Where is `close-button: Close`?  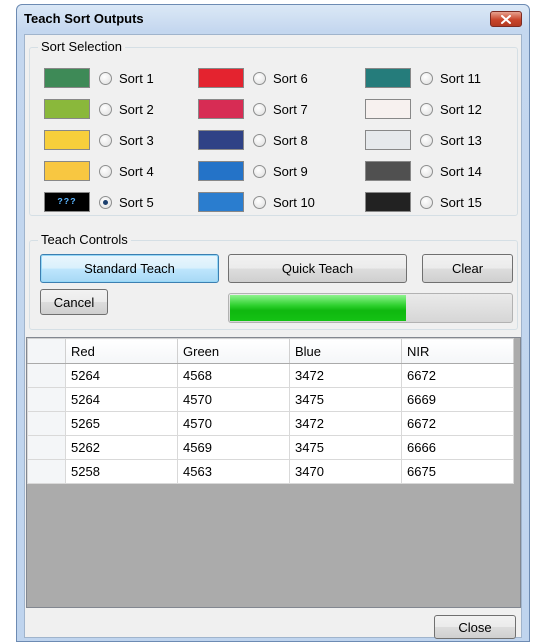 close-button: Close is located at coordinates (475, 627).